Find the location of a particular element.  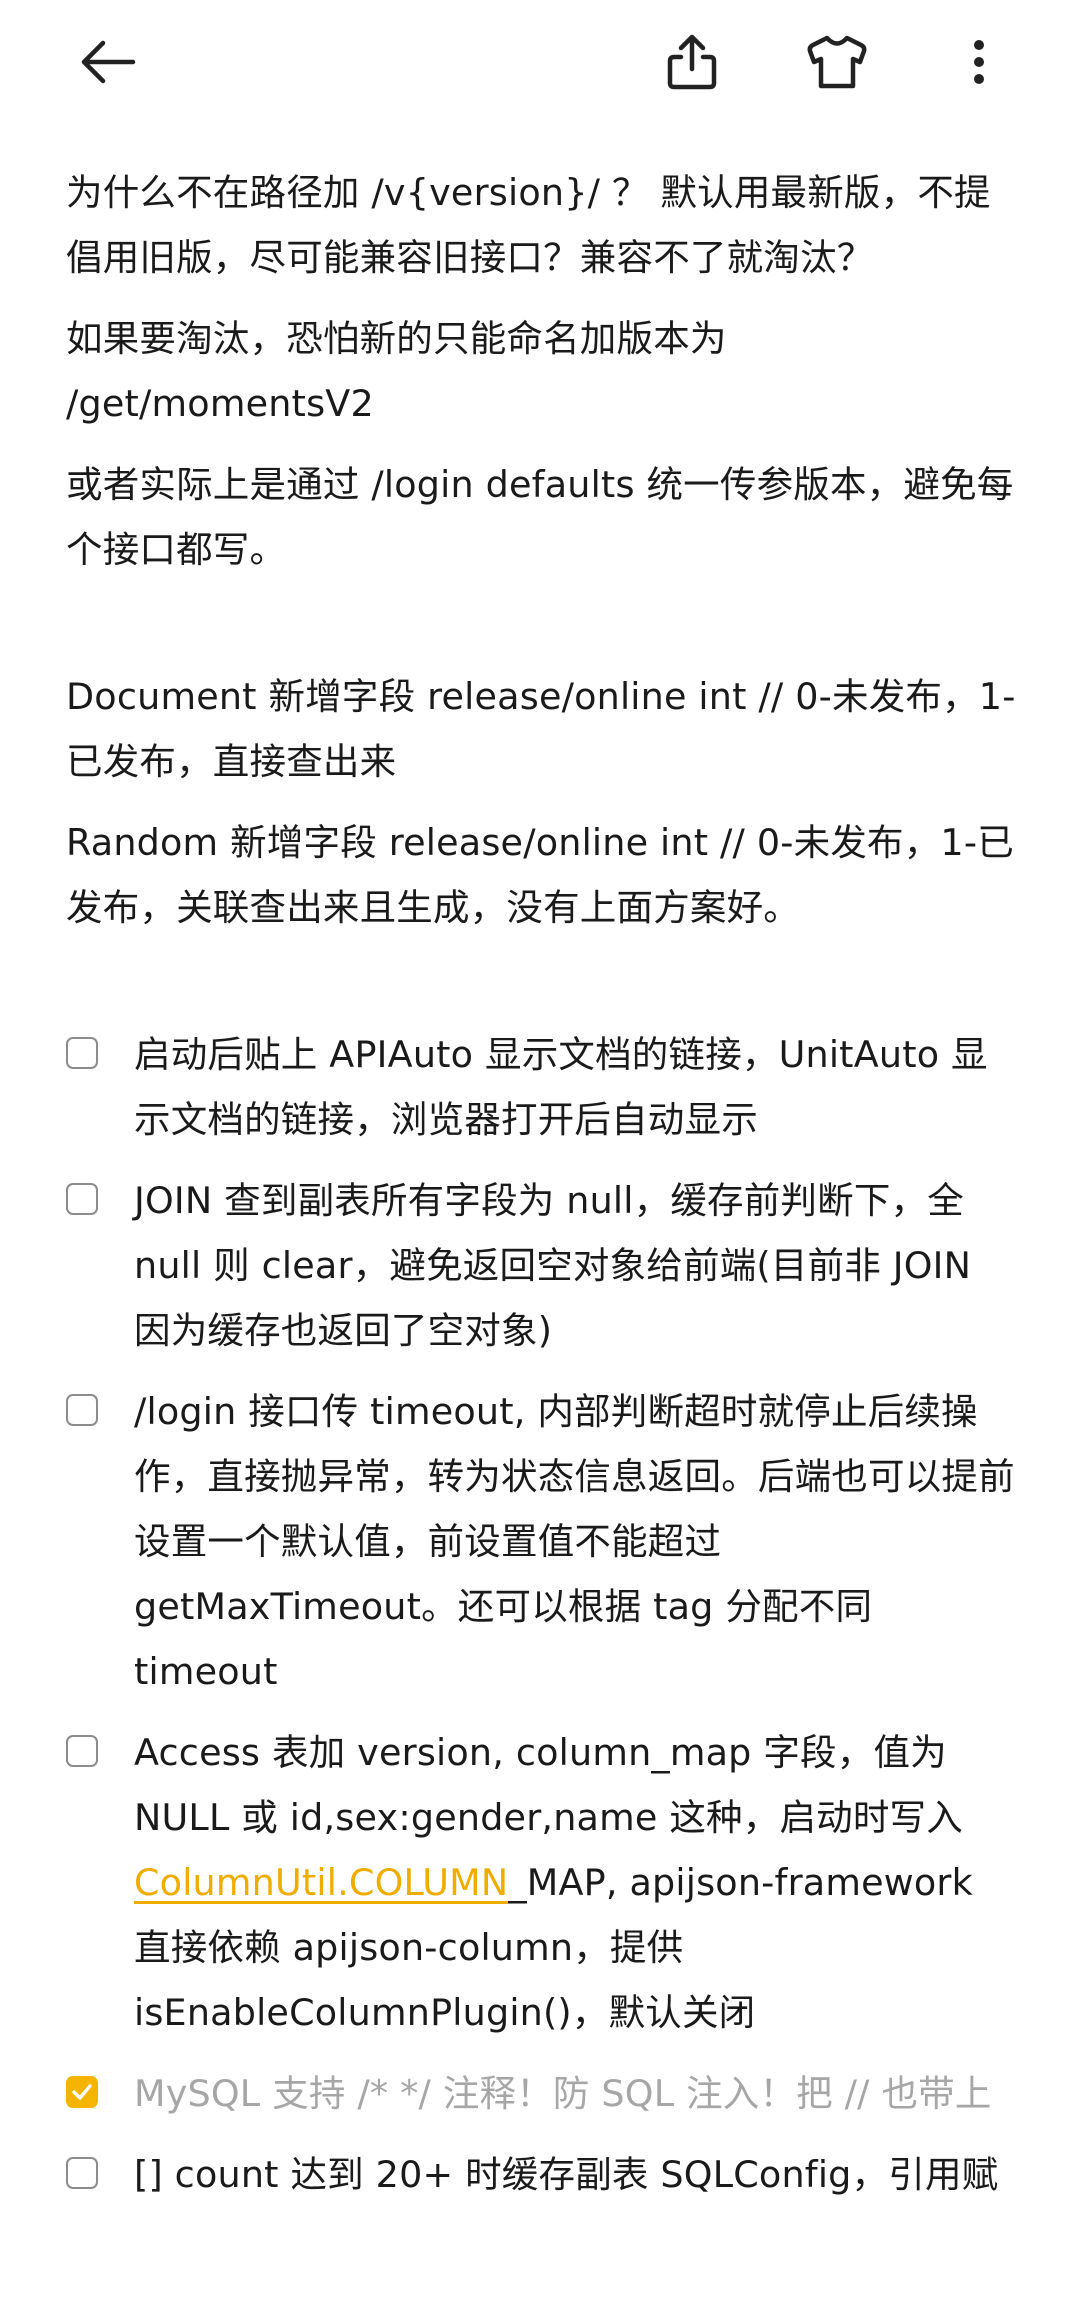

check-icon is located at coordinates (82, 2092).